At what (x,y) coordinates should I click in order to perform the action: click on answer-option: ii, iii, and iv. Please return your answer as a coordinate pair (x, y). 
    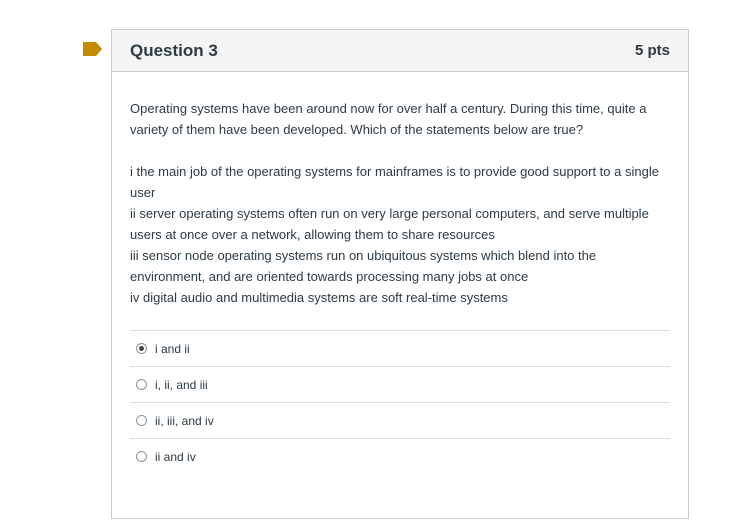
    Looking at the image, I should click on (400, 420).